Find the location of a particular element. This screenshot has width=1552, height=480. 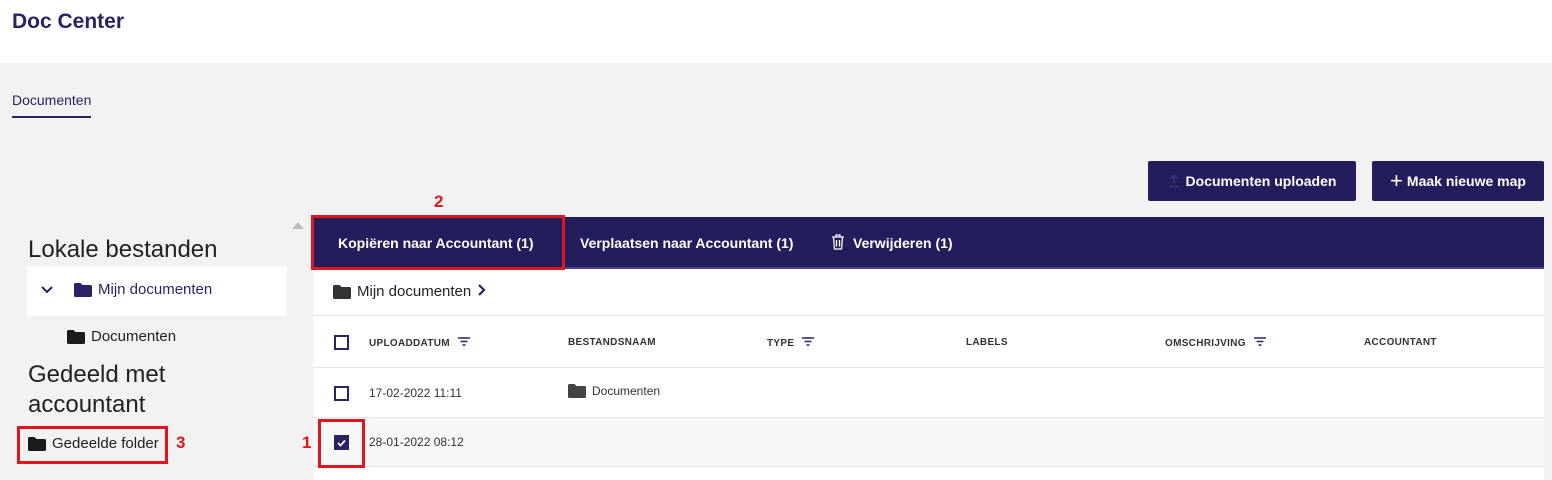

delete-label: Verwijderen (1) is located at coordinates (903, 243).